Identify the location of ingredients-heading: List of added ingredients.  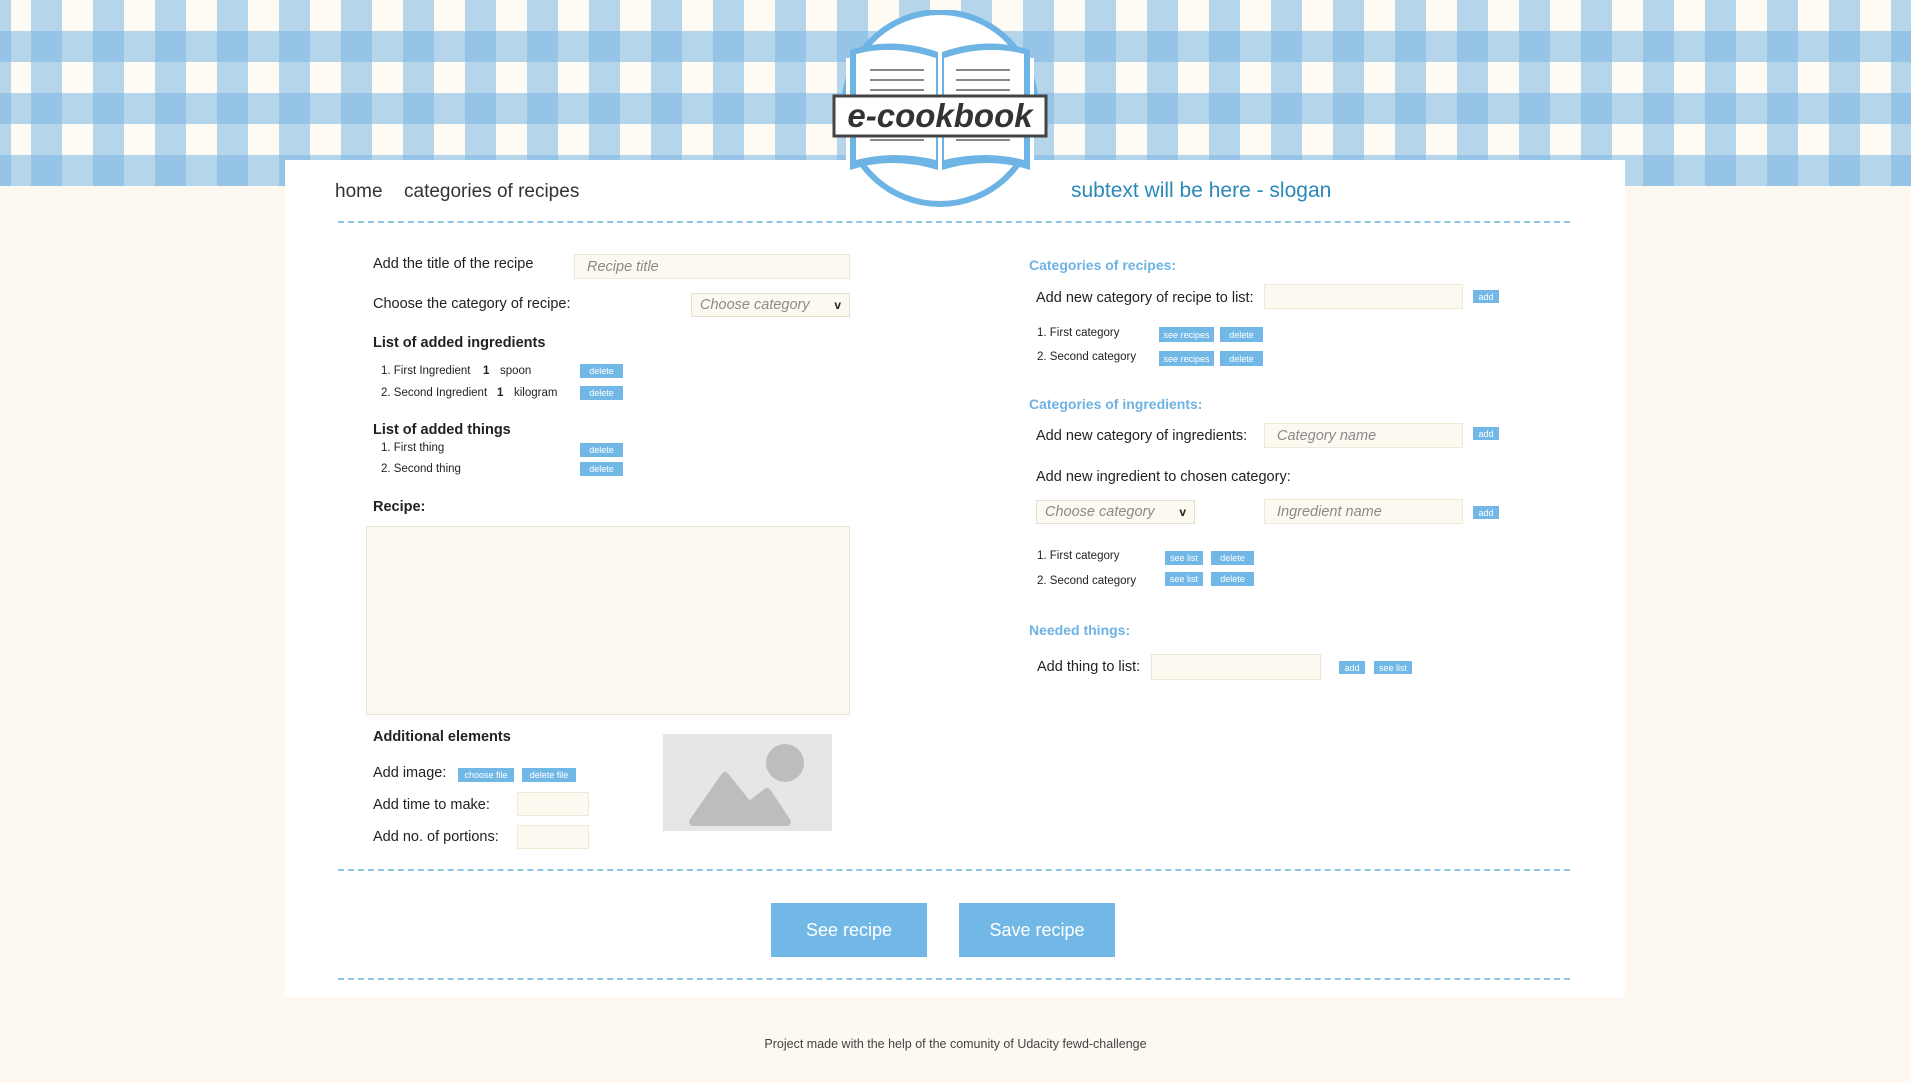
(459, 343).